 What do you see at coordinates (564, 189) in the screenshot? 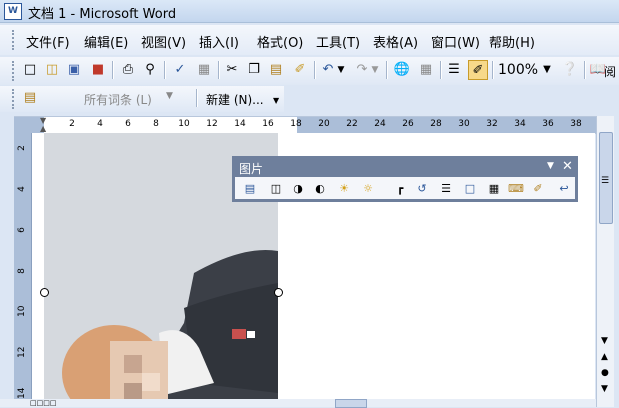
I see `reset-picture-icon: ↩` at bounding box center [564, 189].